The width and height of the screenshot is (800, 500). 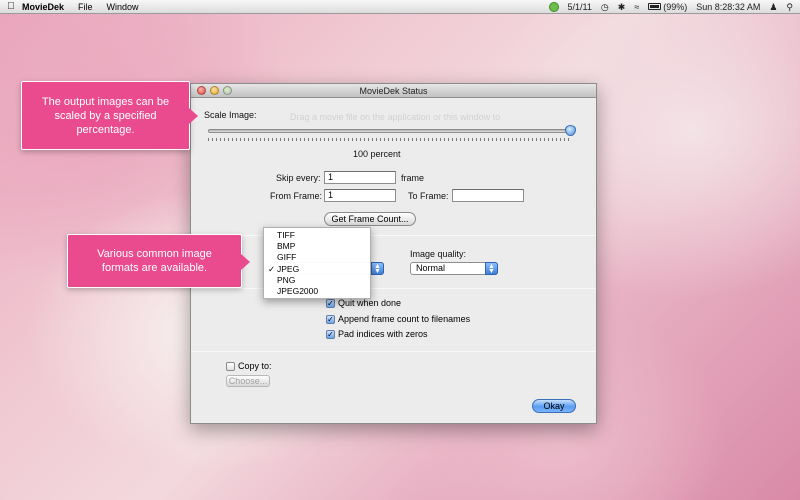 I want to click on from-frame-label: From Frame:, so click(x=296, y=196).